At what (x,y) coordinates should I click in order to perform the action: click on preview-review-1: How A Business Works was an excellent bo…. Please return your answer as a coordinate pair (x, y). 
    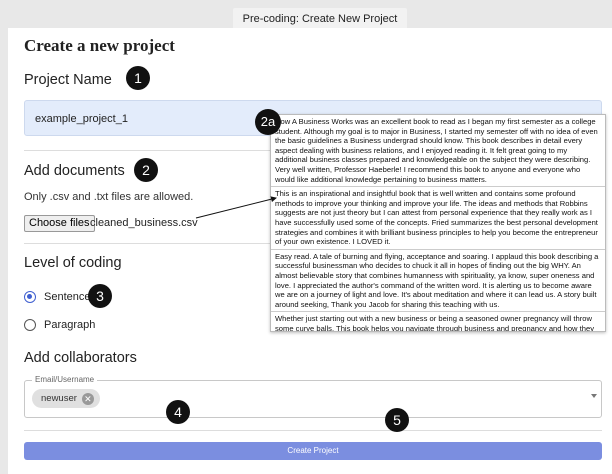
    Looking at the image, I should click on (438, 151).